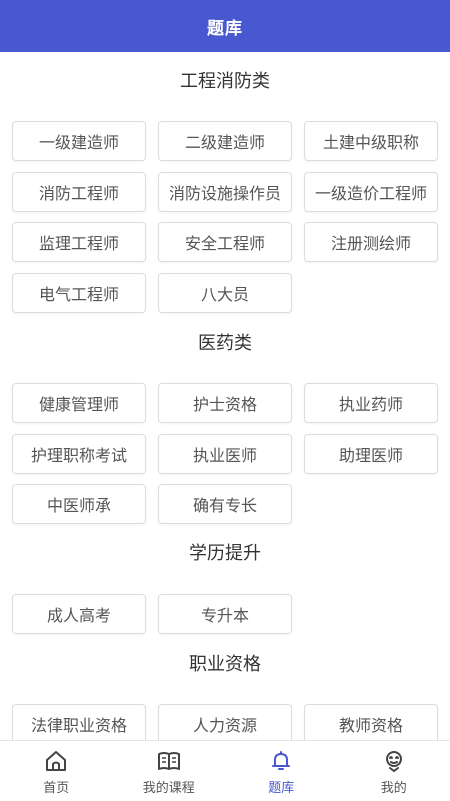 The image size is (450, 801). I want to click on category-chip: 确有专长, so click(225, 504).